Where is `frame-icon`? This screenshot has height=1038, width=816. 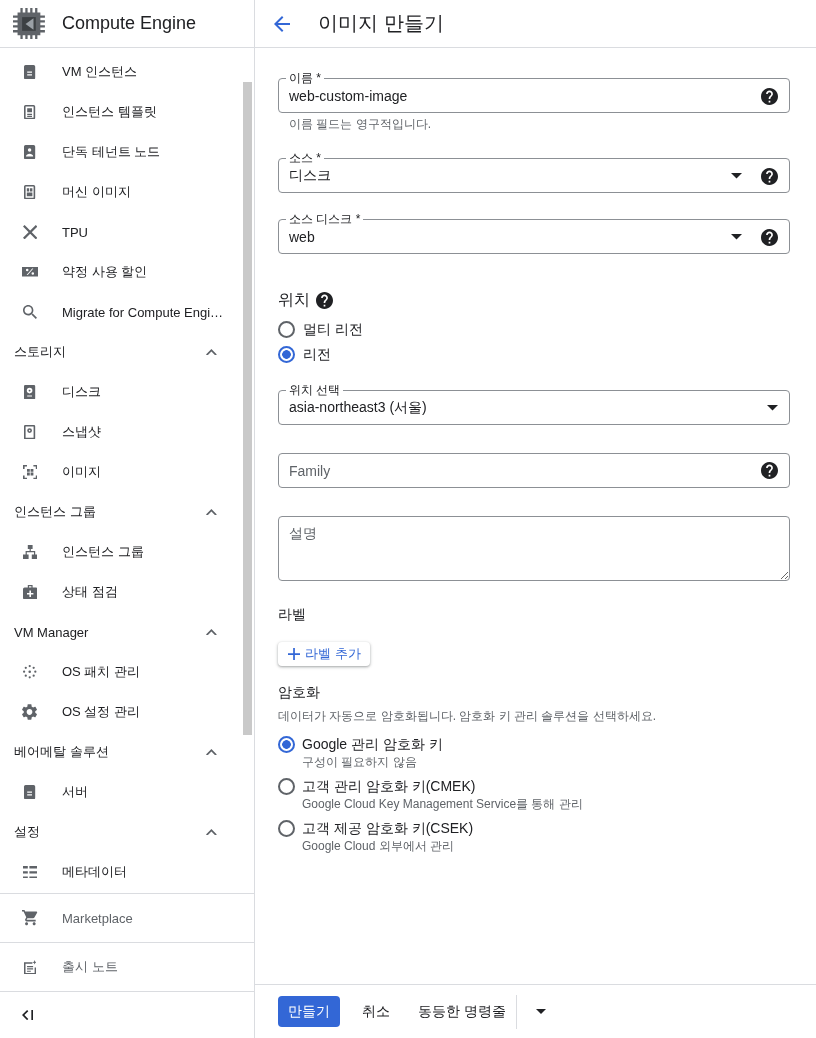
frame-icon is located at coordinates (30, 472).